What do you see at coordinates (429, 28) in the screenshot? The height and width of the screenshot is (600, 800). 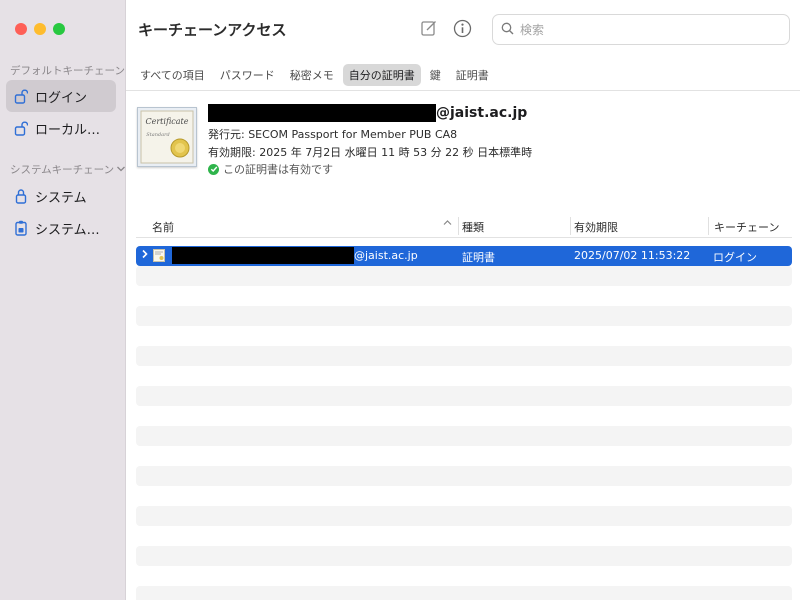 I see `compose-icon` at bounding box center [429, 28].